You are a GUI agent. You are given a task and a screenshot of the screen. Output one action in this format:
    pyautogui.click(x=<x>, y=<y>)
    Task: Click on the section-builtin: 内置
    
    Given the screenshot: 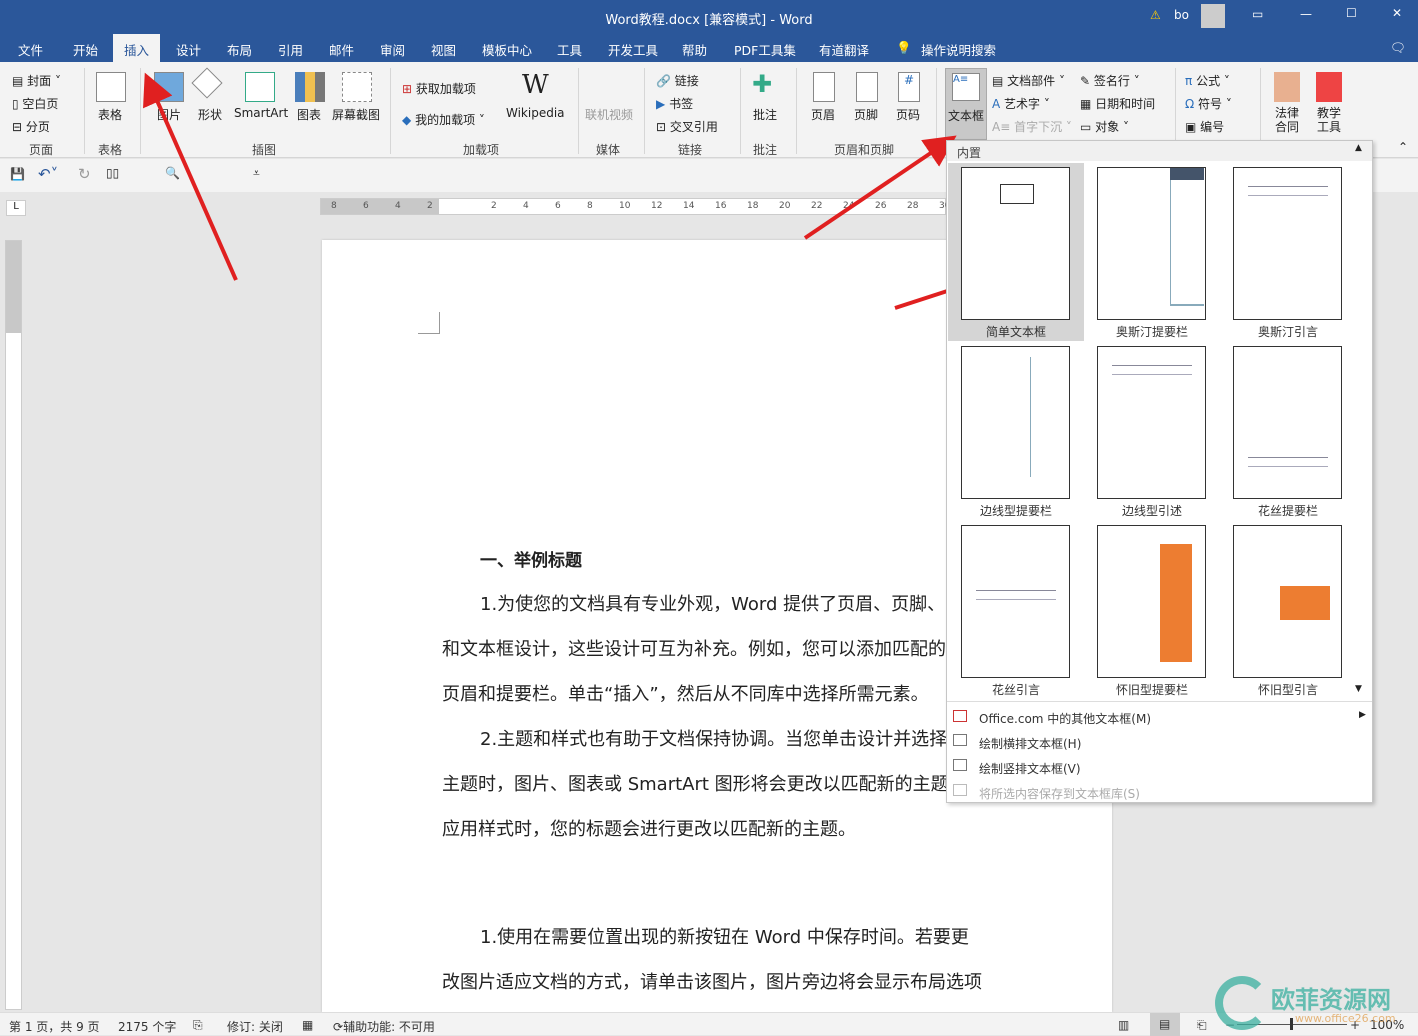 What is the action you would take?
    pyautogui.click(x=969, y=153)
    